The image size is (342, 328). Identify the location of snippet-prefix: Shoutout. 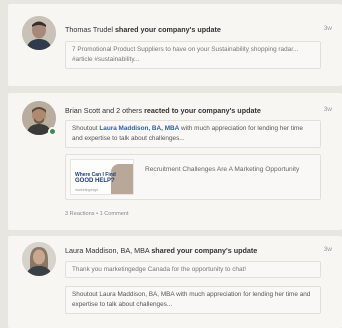
(85, 128).